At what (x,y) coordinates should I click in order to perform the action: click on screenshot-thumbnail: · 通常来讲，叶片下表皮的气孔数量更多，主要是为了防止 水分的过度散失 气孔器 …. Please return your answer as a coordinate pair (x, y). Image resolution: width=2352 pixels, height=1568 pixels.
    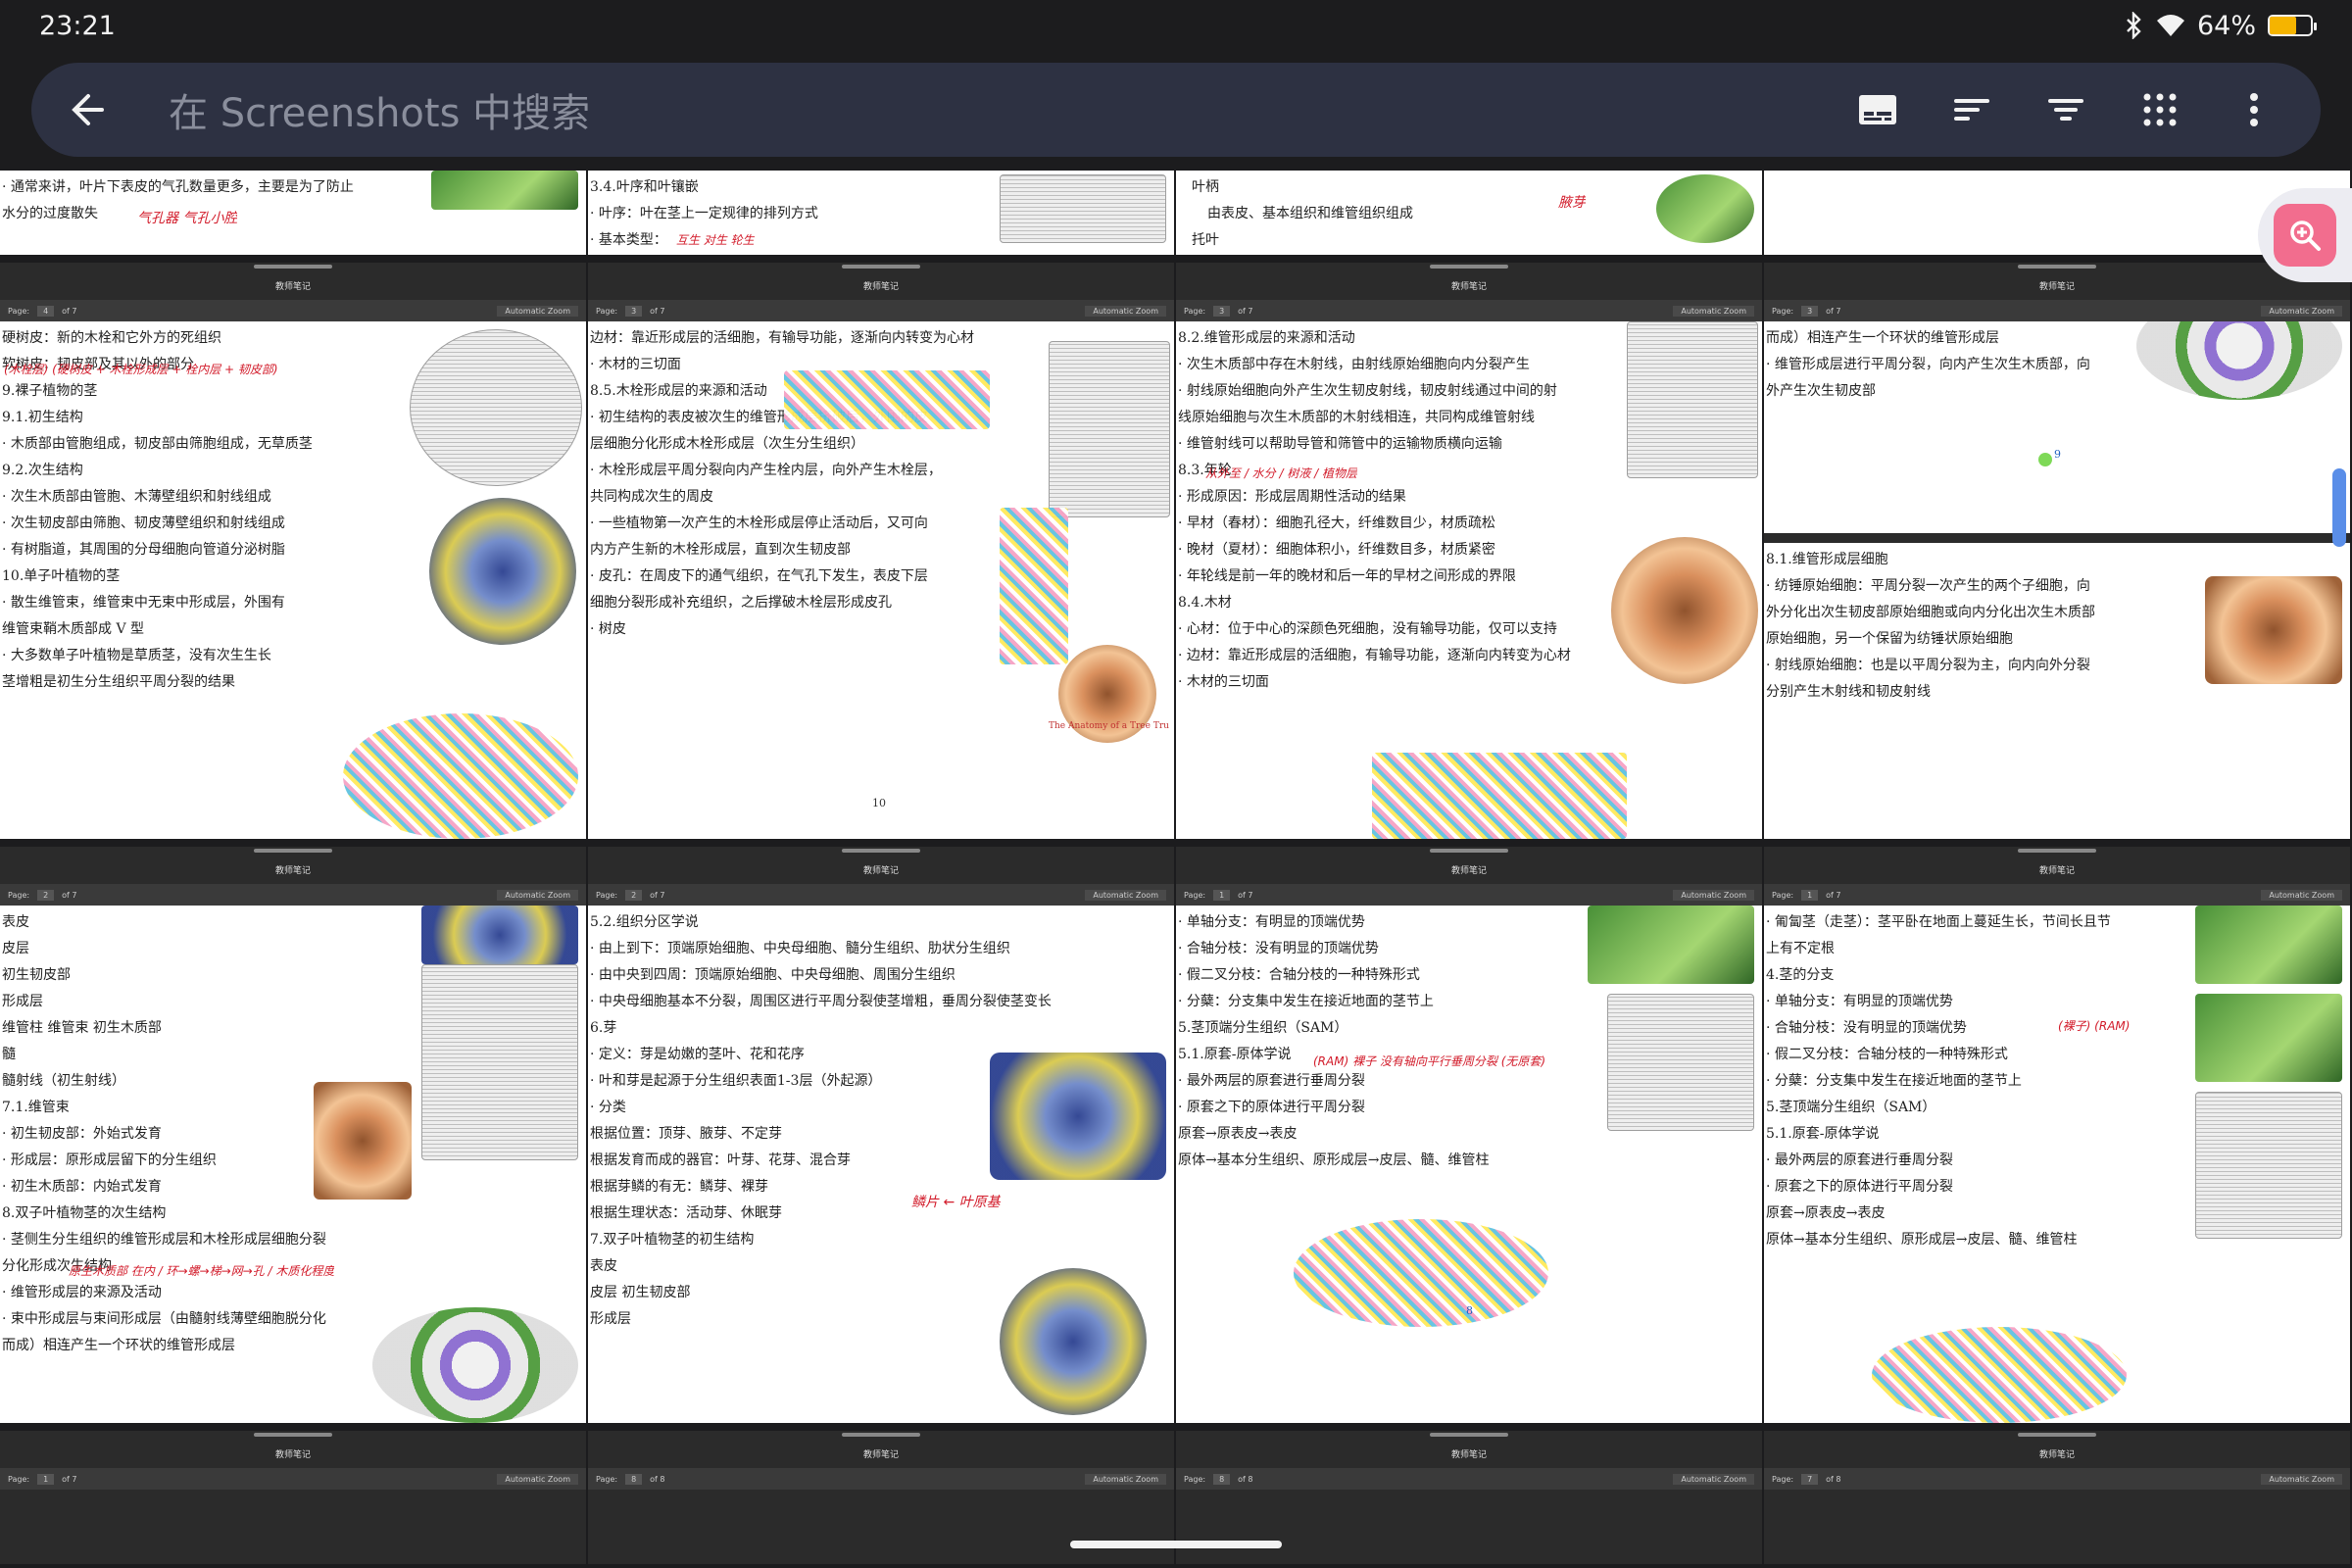
    Looking at the image, I should click on (293, 215).